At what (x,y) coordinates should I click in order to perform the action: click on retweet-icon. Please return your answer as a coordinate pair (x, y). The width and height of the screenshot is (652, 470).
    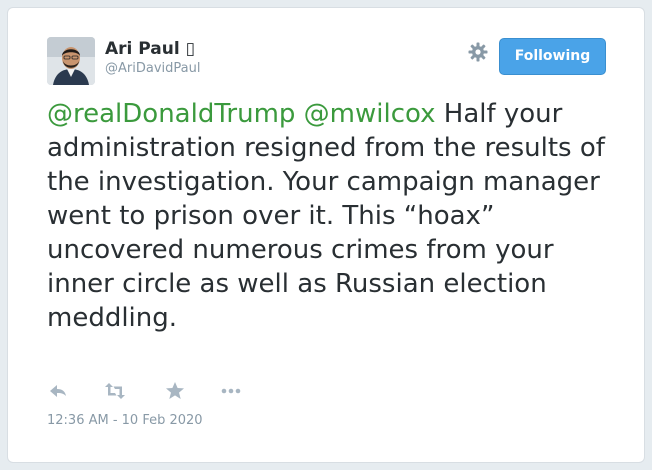
    Looking at the image, I should click on (115, 391).